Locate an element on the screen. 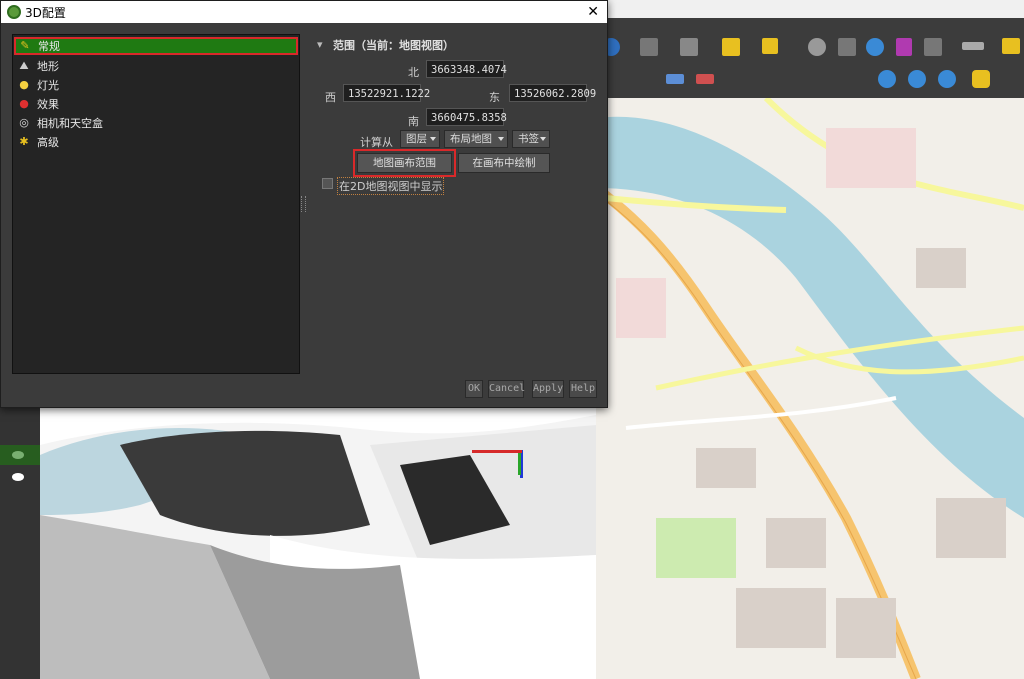  select-yellow-icon is located at coordinates (731, 47).